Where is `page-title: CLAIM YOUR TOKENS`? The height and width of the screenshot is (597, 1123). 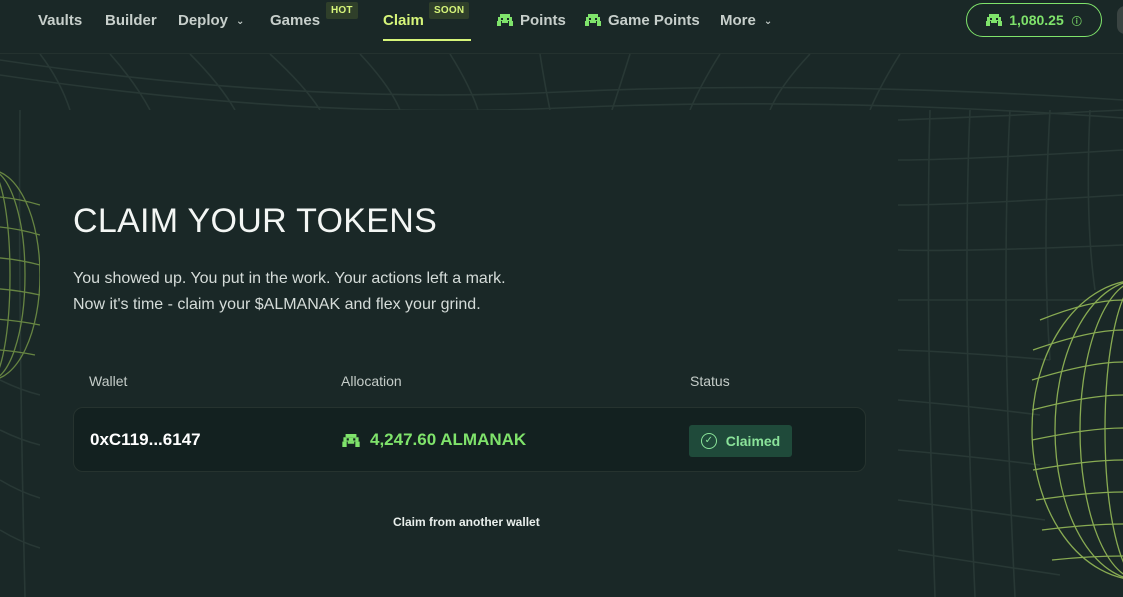 page-title: CLAIM YOUR TOKENS is located at coordinates (255, 221).